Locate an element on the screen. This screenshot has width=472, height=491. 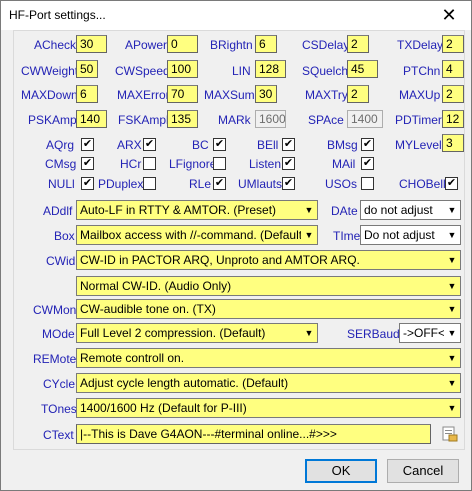
maxerror-field: 70 is located at coordinates (182, 94).